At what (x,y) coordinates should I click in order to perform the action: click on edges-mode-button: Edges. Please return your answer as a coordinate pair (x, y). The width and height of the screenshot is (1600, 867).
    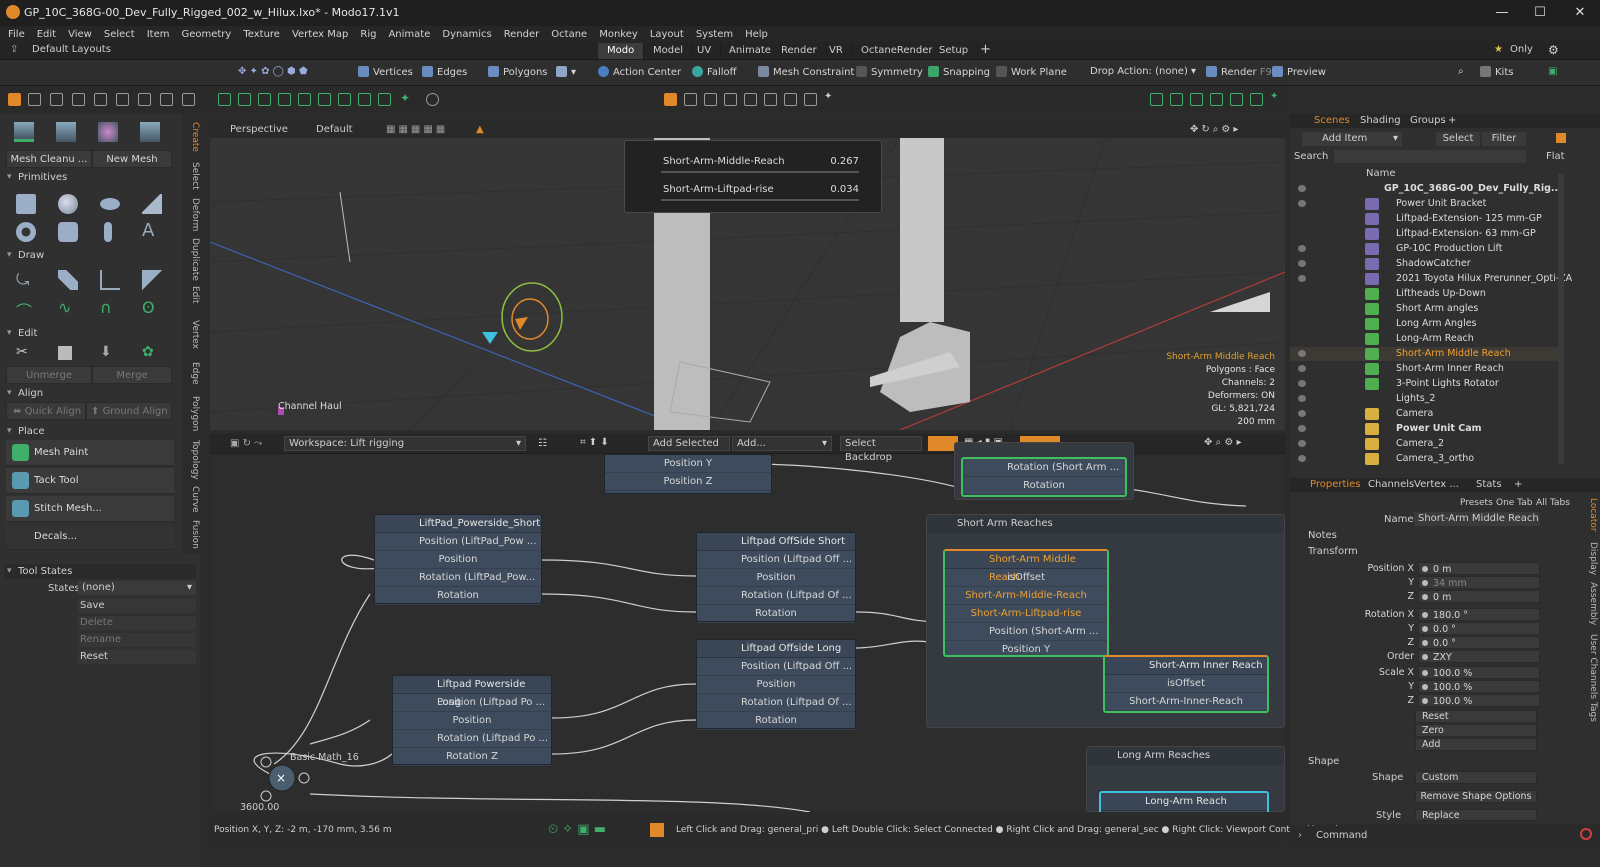
    Looking at the image, I should click on (444, 72).